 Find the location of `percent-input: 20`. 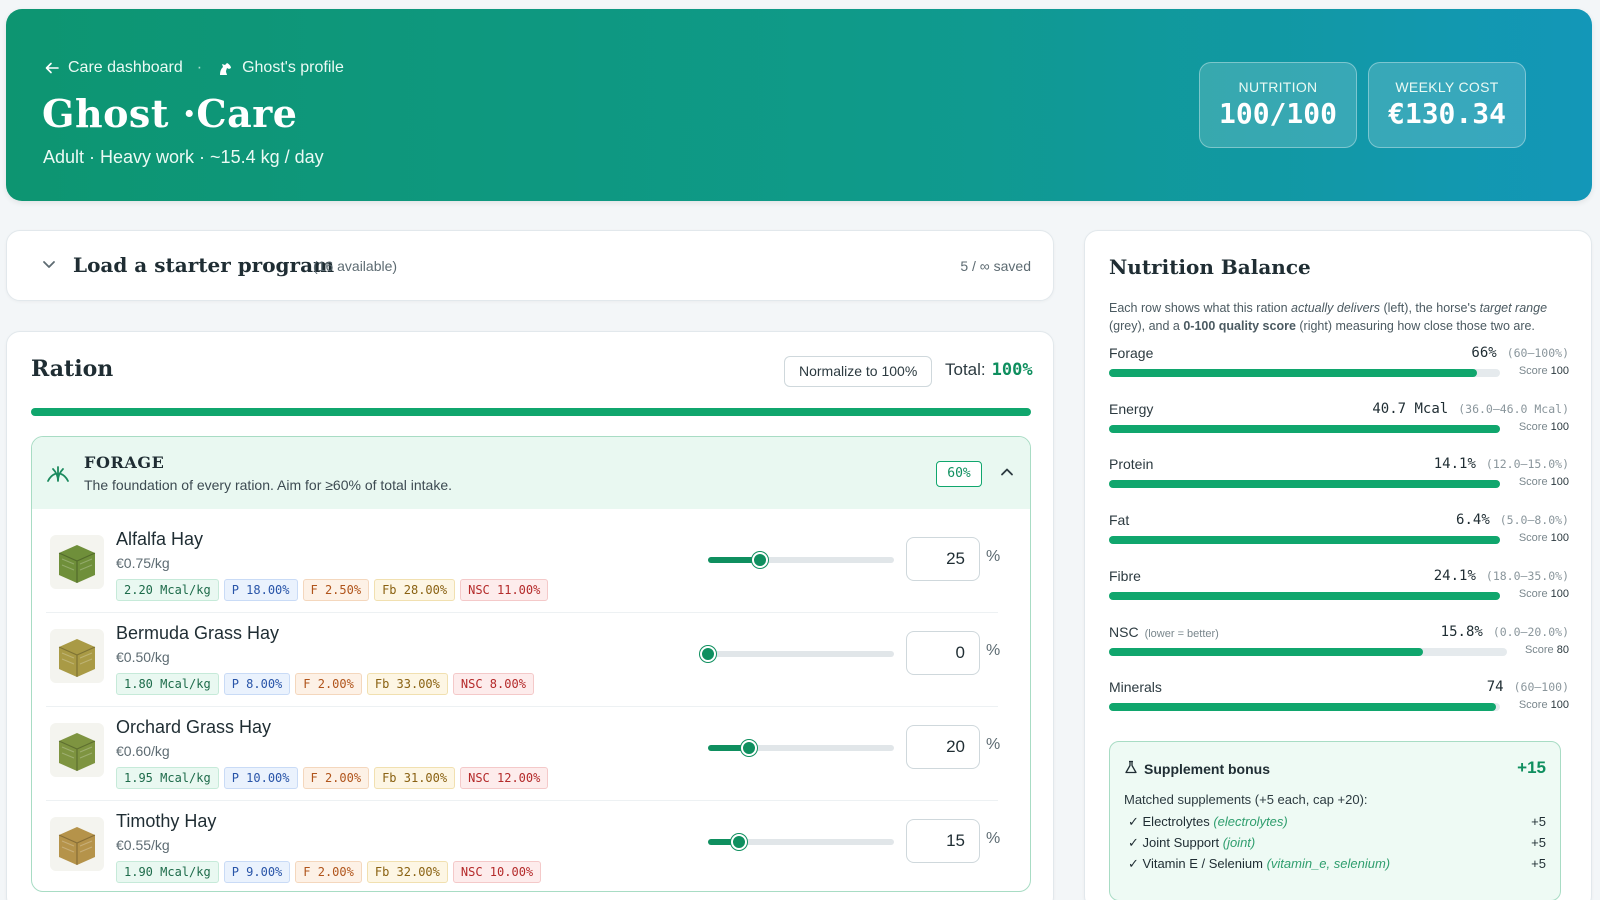

percent-input: 20 is located at coordinates (943, 747).